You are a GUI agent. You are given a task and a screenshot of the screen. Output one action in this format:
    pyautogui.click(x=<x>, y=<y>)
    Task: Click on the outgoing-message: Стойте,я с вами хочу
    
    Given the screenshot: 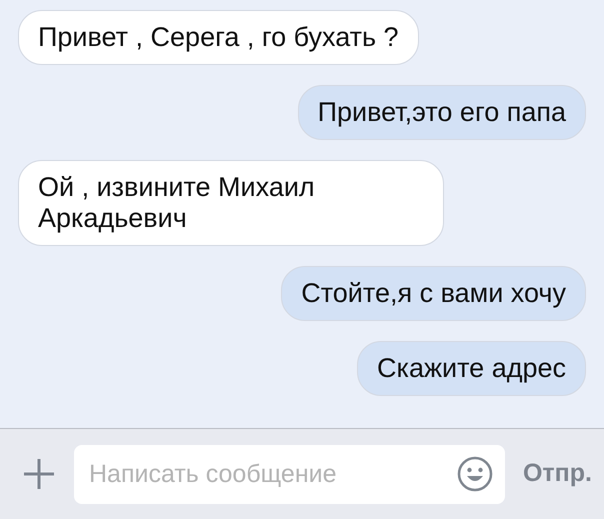 What is the action you would take?
    pyautogui.click(x=433, y=294)
    